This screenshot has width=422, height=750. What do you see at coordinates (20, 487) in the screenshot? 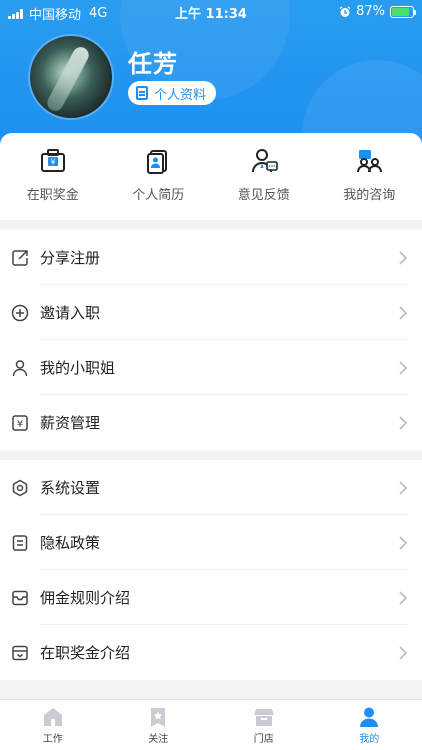
I see `settings-icon` at bounding box center [20, 487].